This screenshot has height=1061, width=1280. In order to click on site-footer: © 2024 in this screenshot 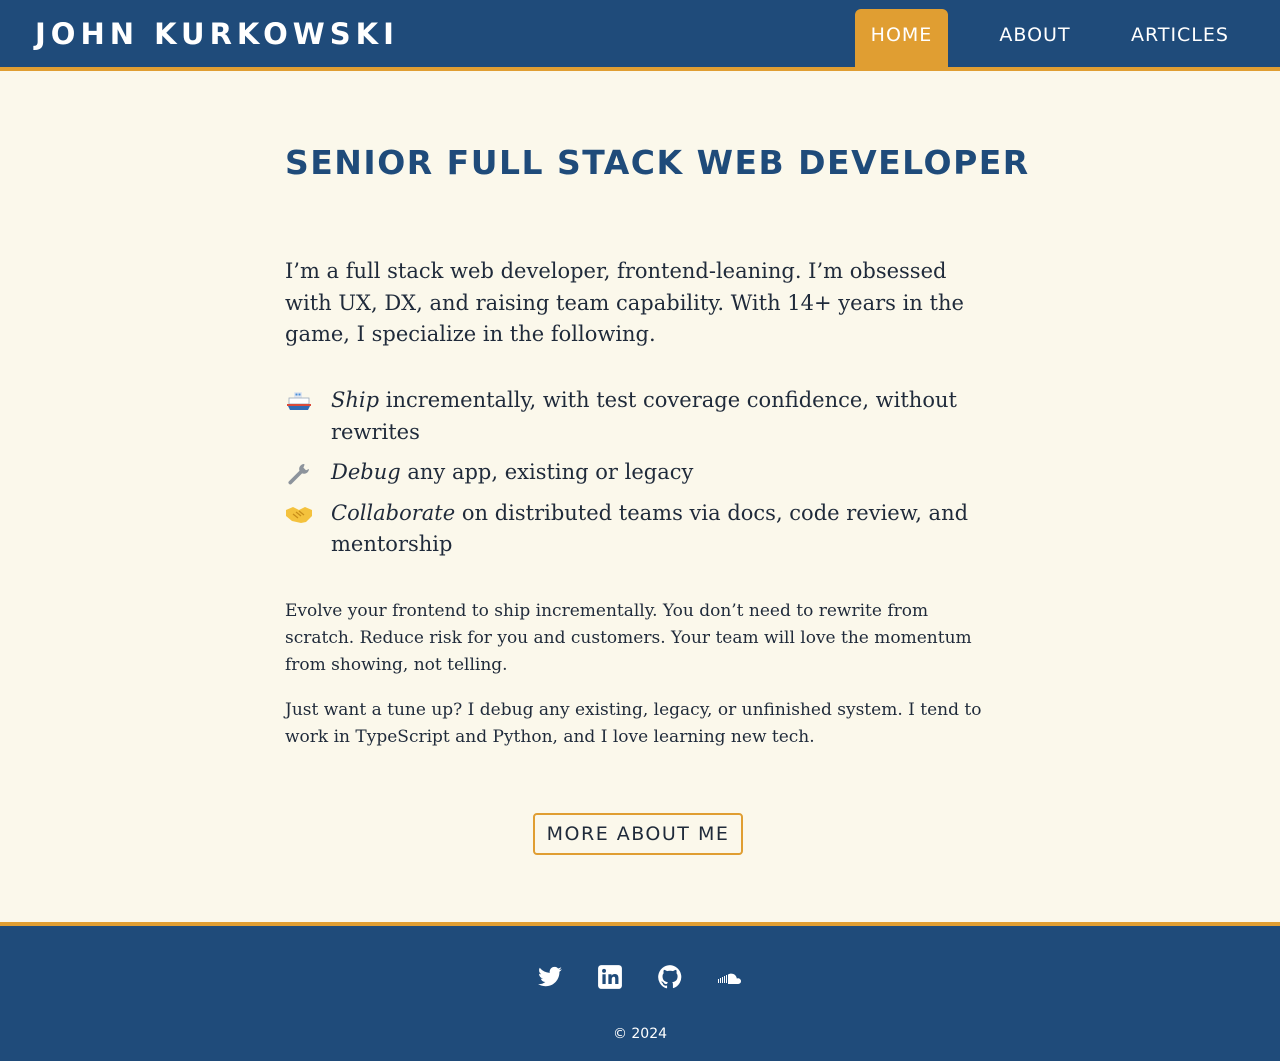, I will do `click(640, 991)`.